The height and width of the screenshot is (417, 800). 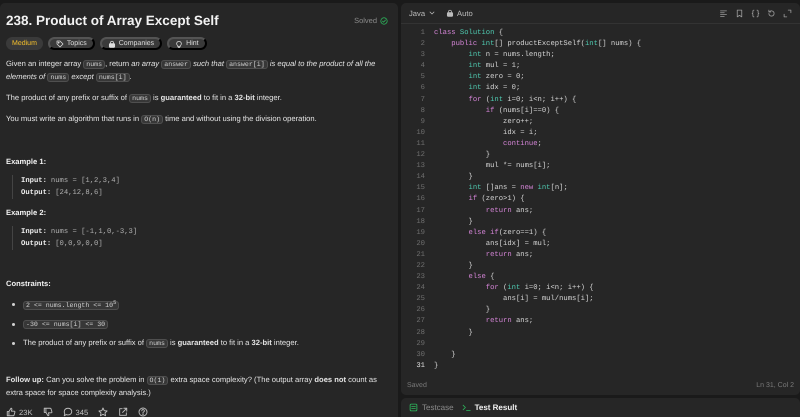 I want to click on expand-icon, so click(x=787, y=13).